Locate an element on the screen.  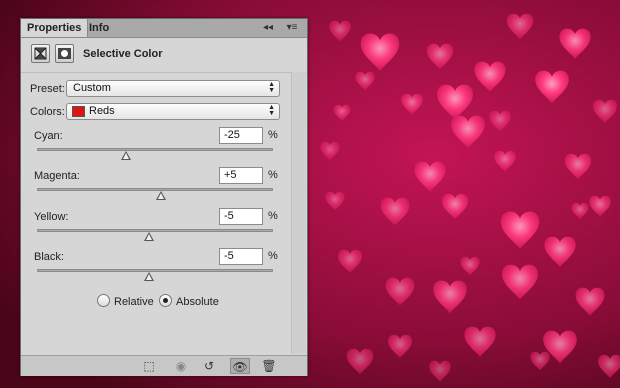
panel-scrollbar is located at coordinates (298, 213).